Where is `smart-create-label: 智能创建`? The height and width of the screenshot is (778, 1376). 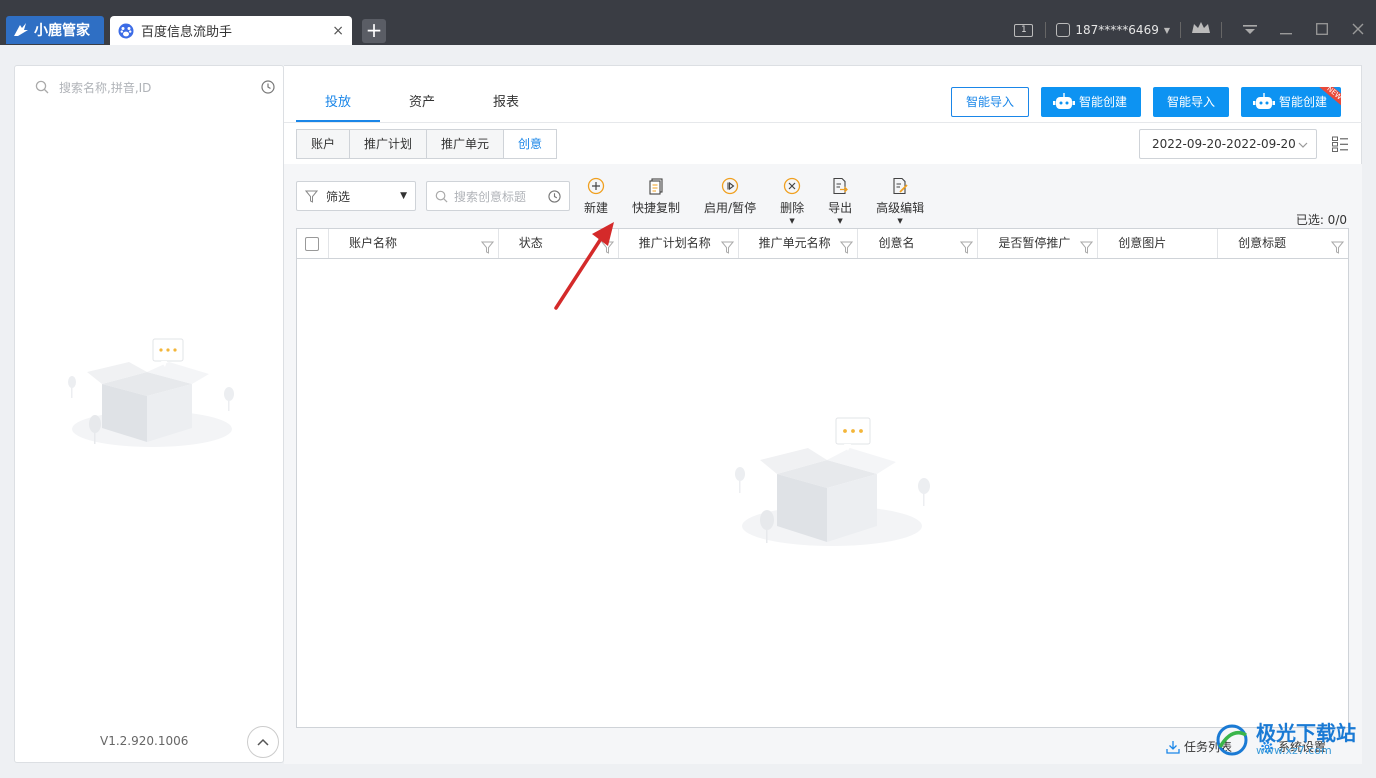
smart-create-label: 智能创建 is located at coordinates (1102, 102).